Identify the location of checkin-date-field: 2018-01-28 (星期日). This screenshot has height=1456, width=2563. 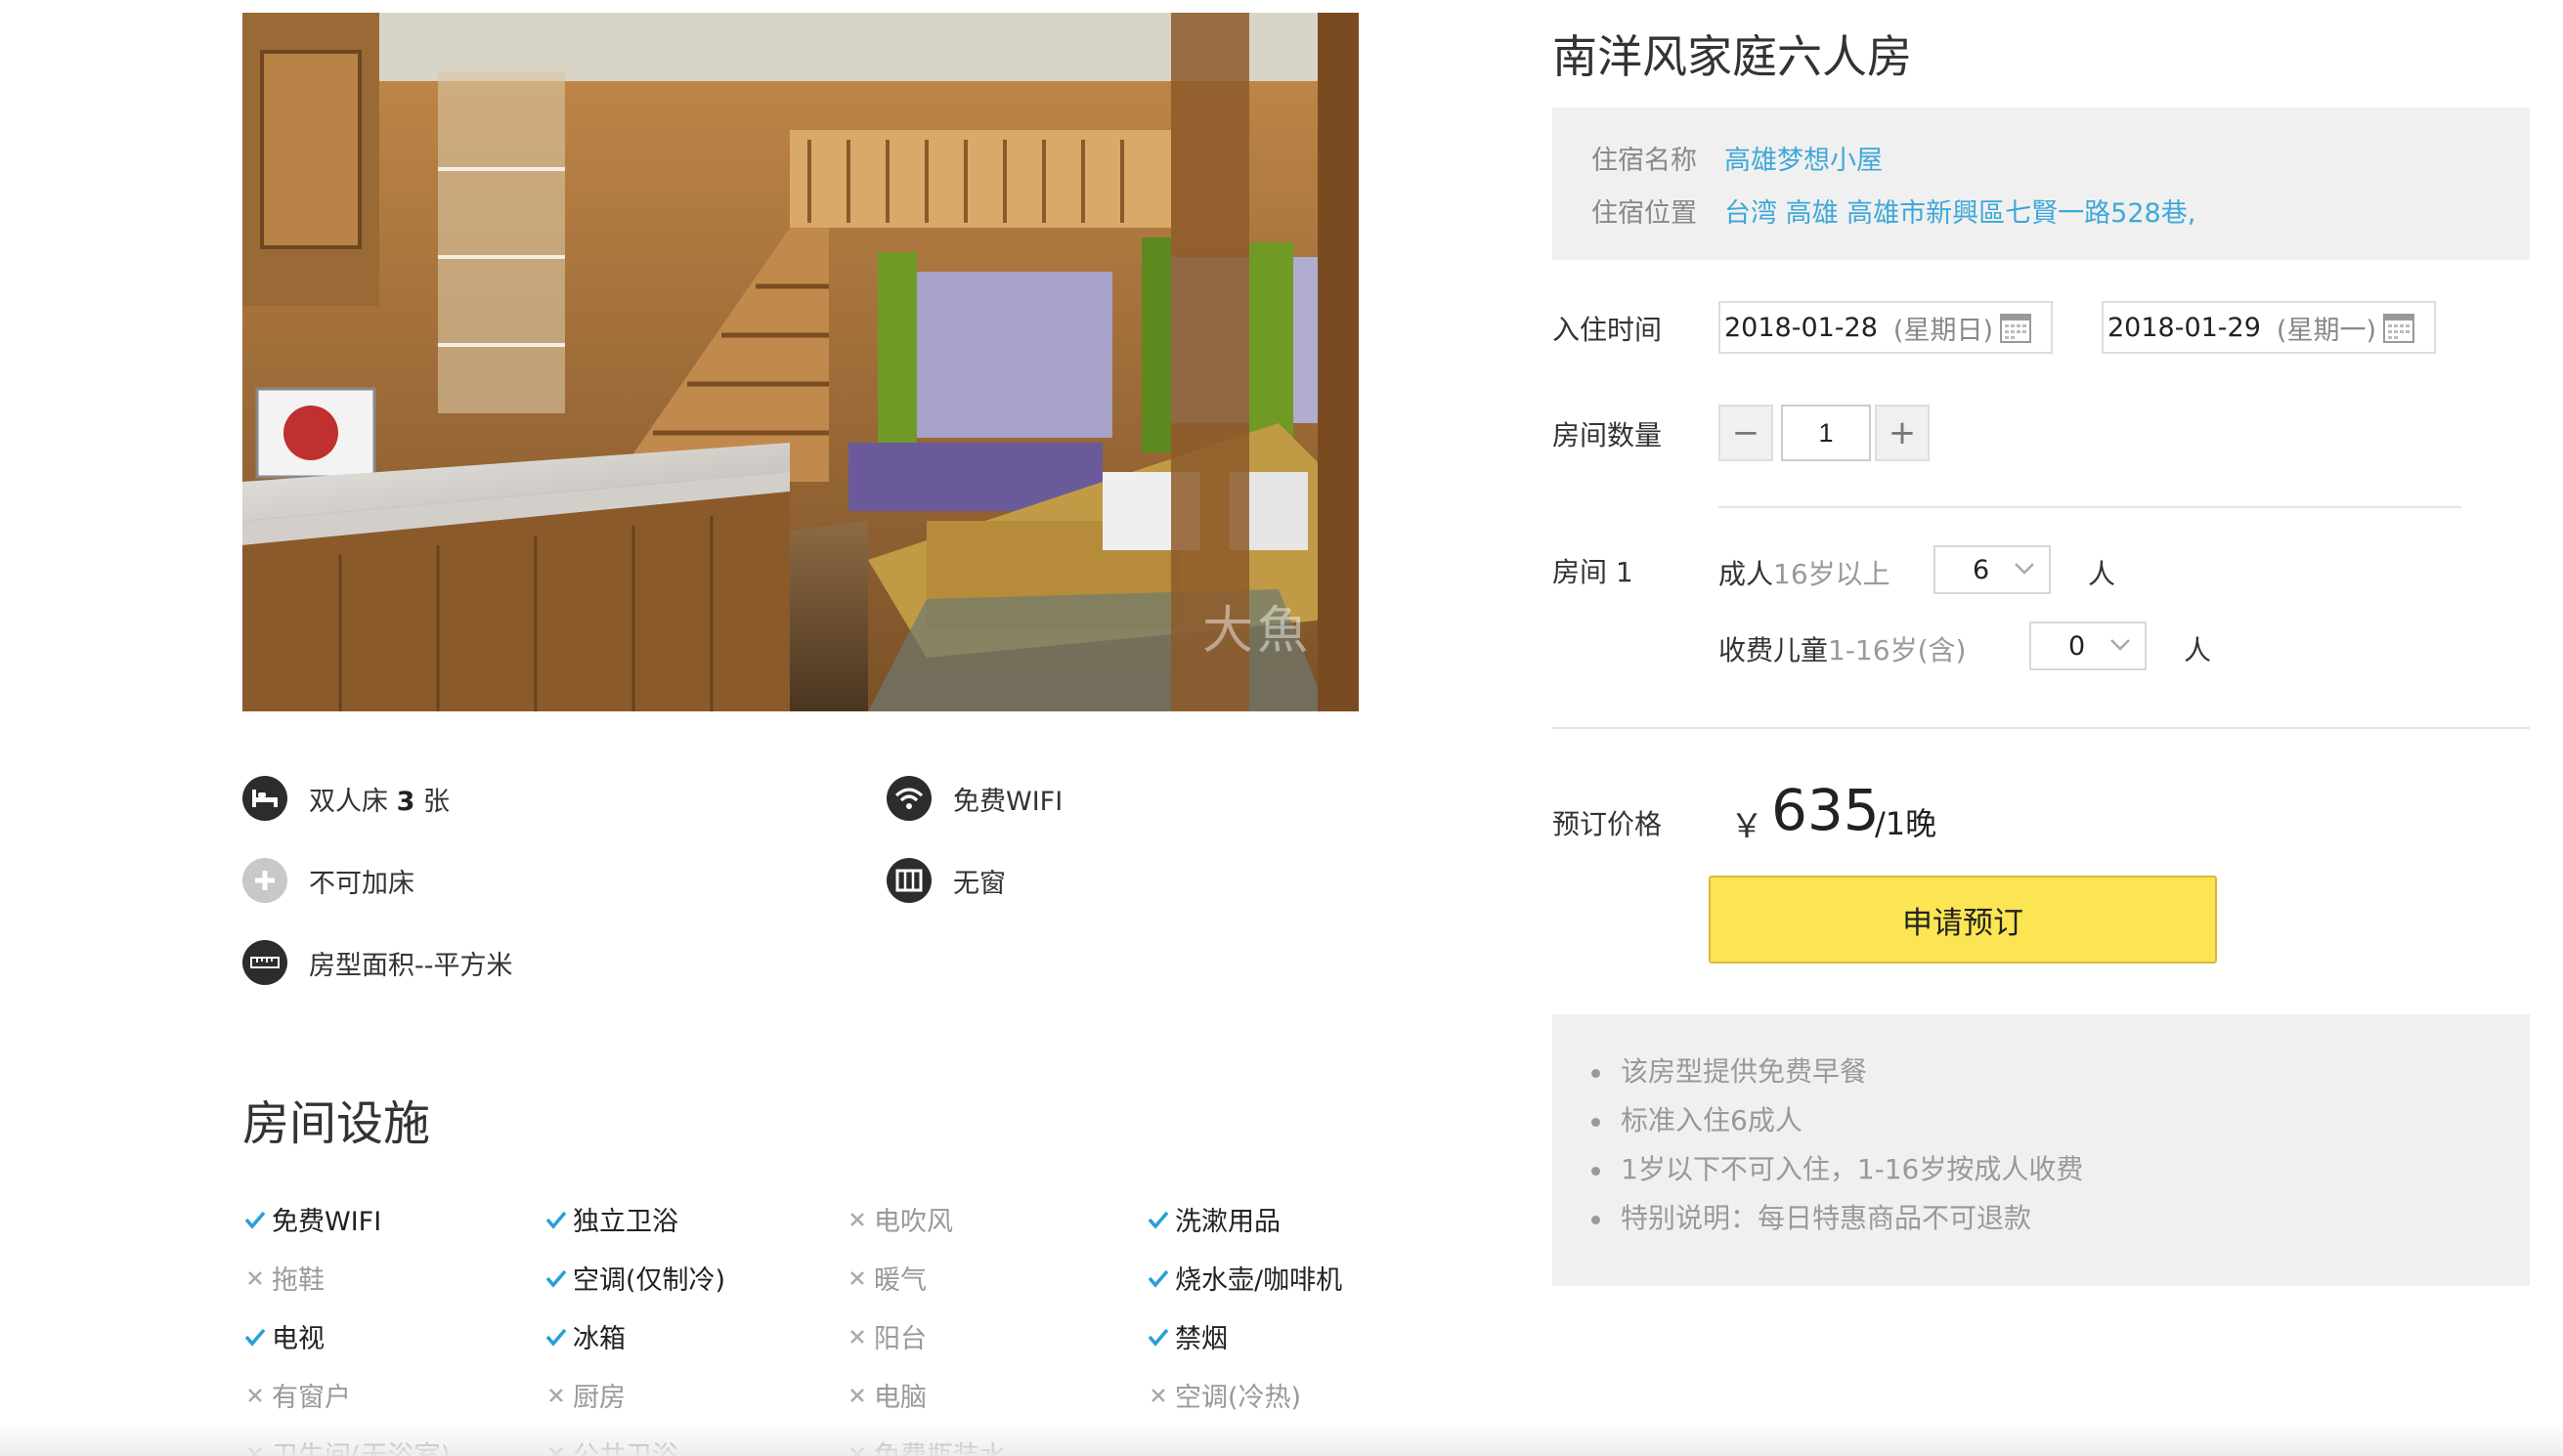
(1885, 327).